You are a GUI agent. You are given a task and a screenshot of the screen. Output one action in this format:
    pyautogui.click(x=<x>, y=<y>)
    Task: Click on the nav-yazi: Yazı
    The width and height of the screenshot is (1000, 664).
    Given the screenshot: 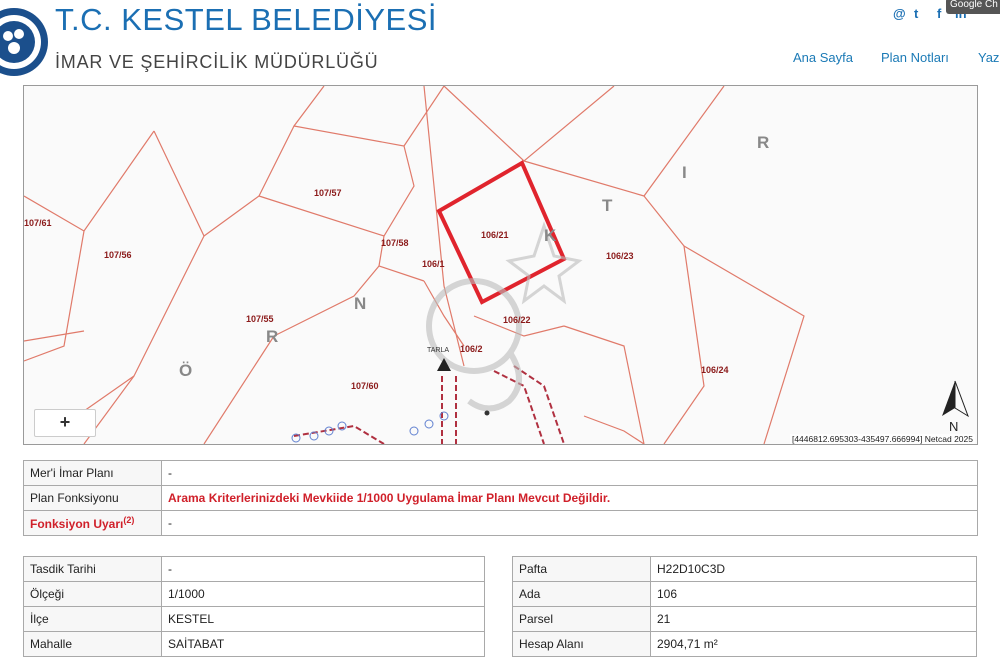 What is the action you would take?
    pyautogui.click(x=989, y=57)
    